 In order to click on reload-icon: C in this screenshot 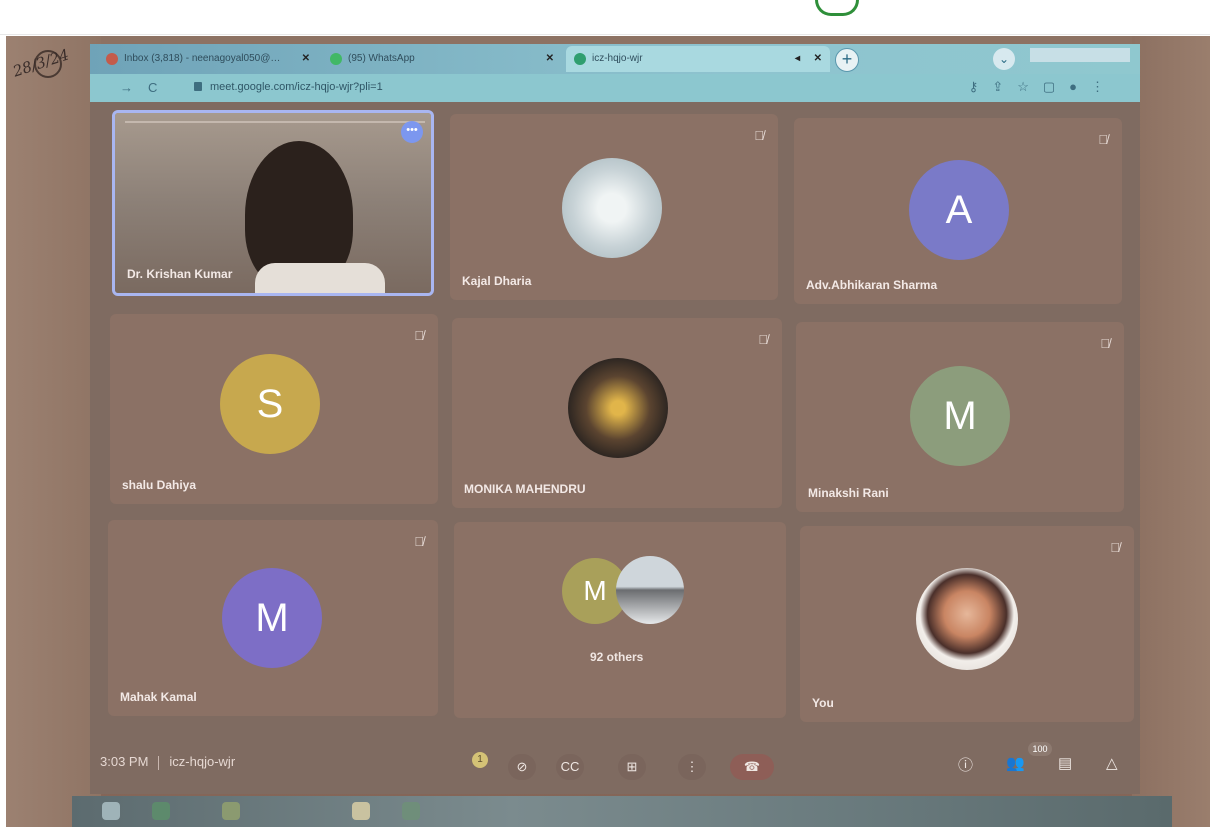, I will do `click(152, 87)`.